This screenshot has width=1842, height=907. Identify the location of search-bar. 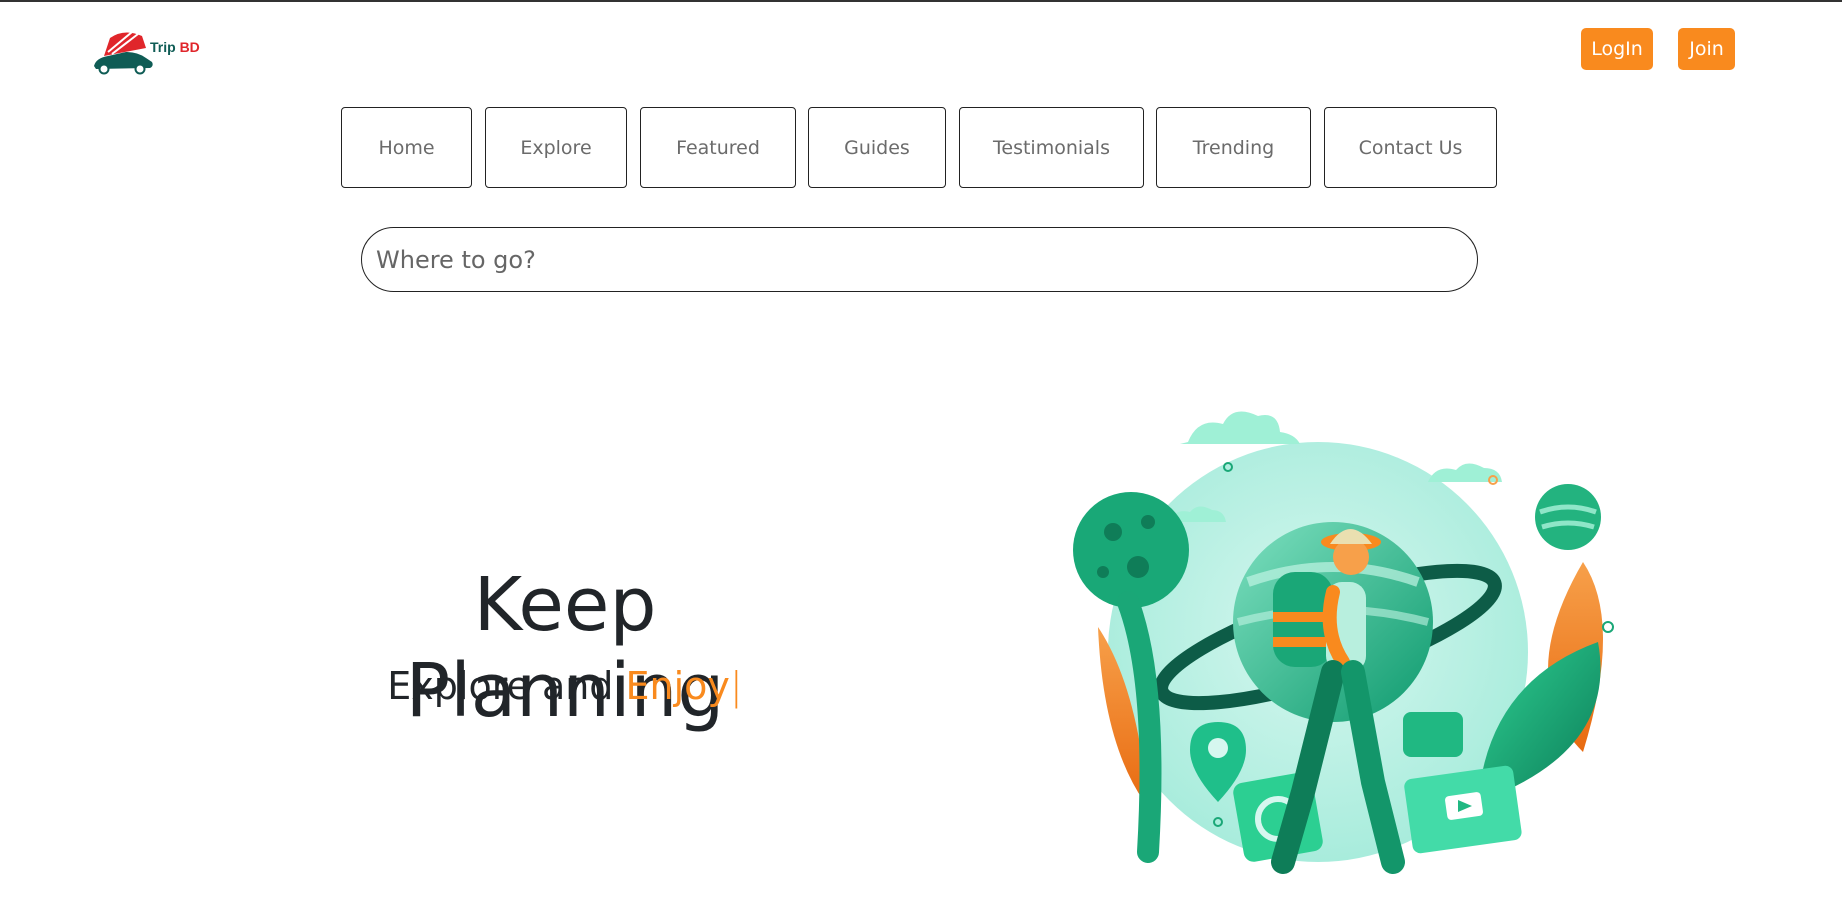
(919, 259).